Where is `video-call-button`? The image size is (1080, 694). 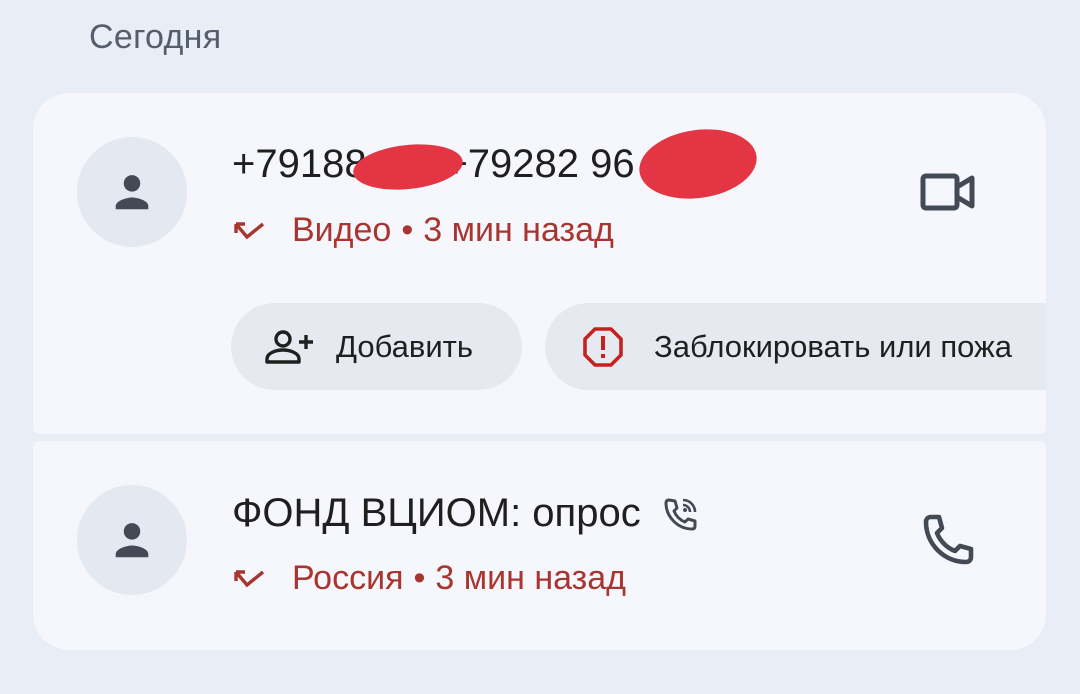
video-call-button is located at coordinates (948, 192).